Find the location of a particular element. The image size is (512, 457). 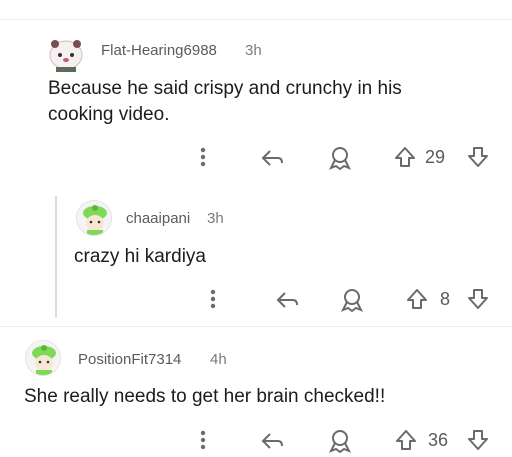

comment-username: Flat-Hearing6988 is located at coordinates (159, 50).